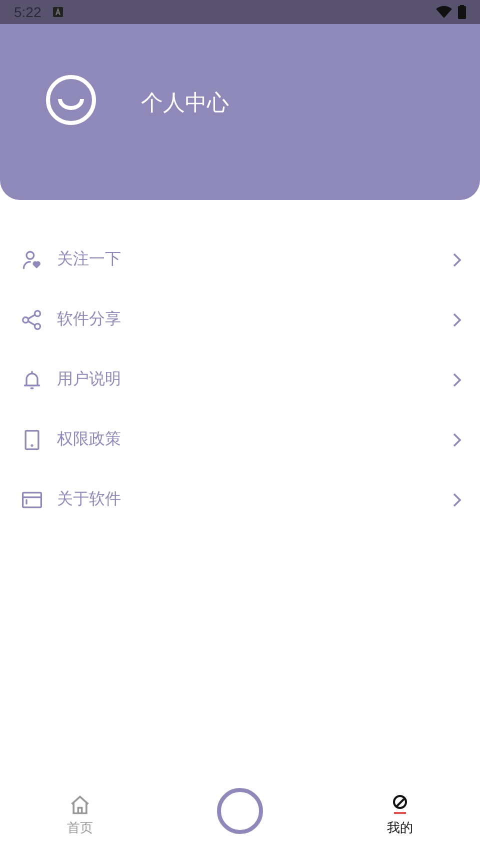 This screenshot has height=854, width=480. Describe the element at coordinates (71, 100) in the screenshot. I see `smiley-avatar-icon` at that location.